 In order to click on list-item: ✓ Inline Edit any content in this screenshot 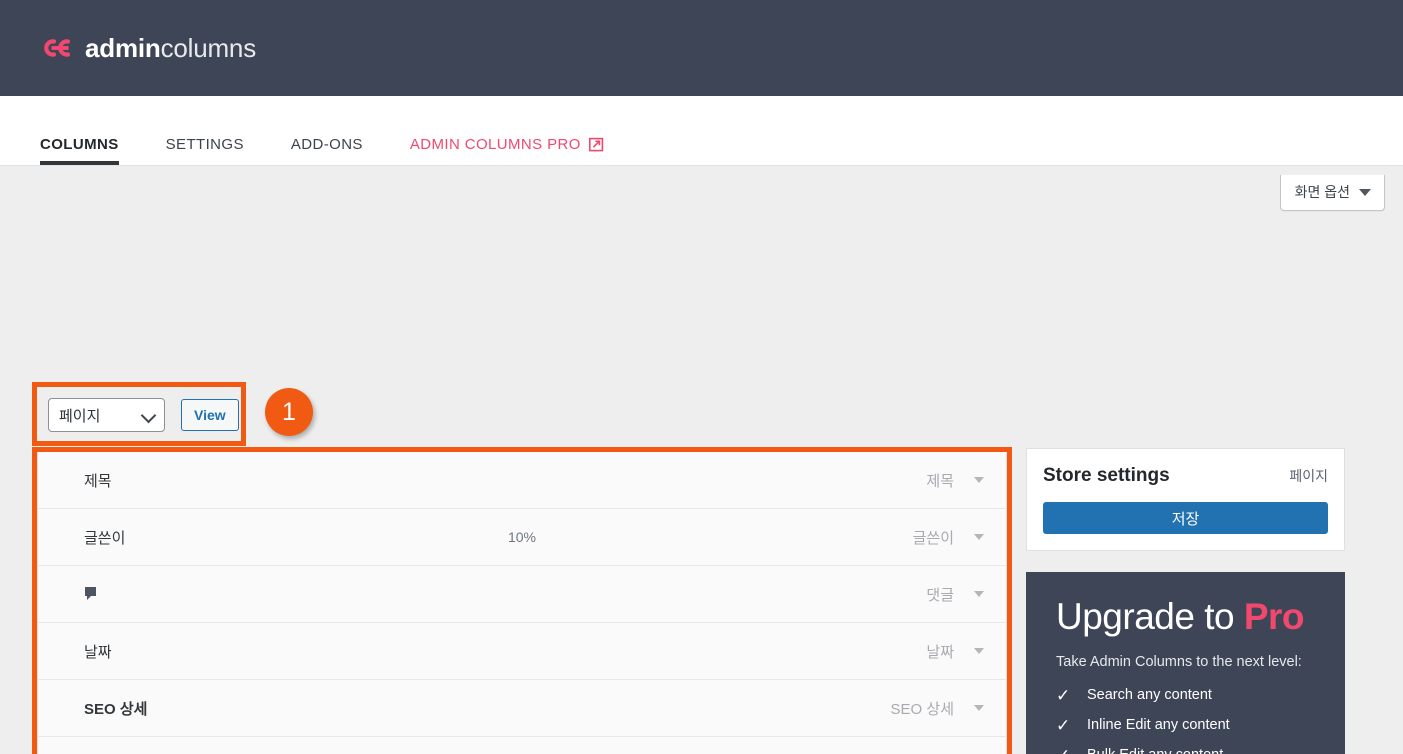, I will do `click(1185, 725)`.